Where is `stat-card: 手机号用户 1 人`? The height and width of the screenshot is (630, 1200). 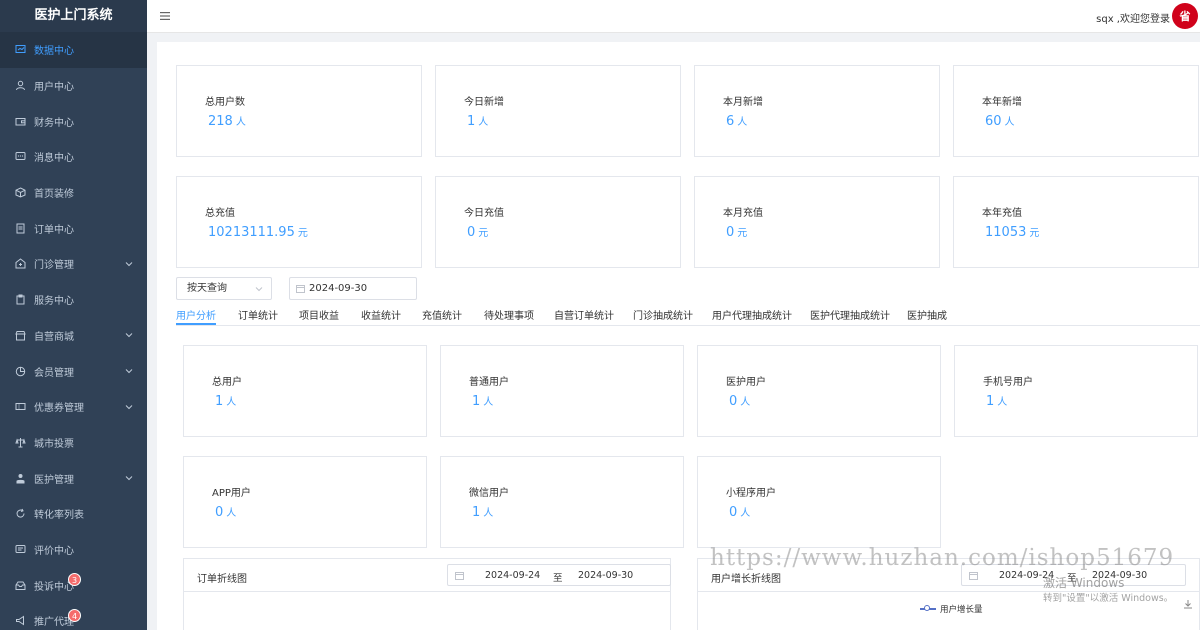
stat-card: 手机号用户 1 人 is located at coordinates (1076, 391).